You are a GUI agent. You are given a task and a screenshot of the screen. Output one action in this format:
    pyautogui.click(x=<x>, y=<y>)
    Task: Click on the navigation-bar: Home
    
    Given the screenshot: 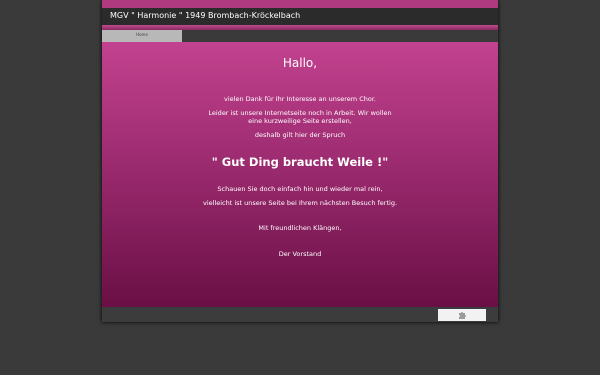 What is the action you would take?
    pyautogui.click(x=300, y=36)
    